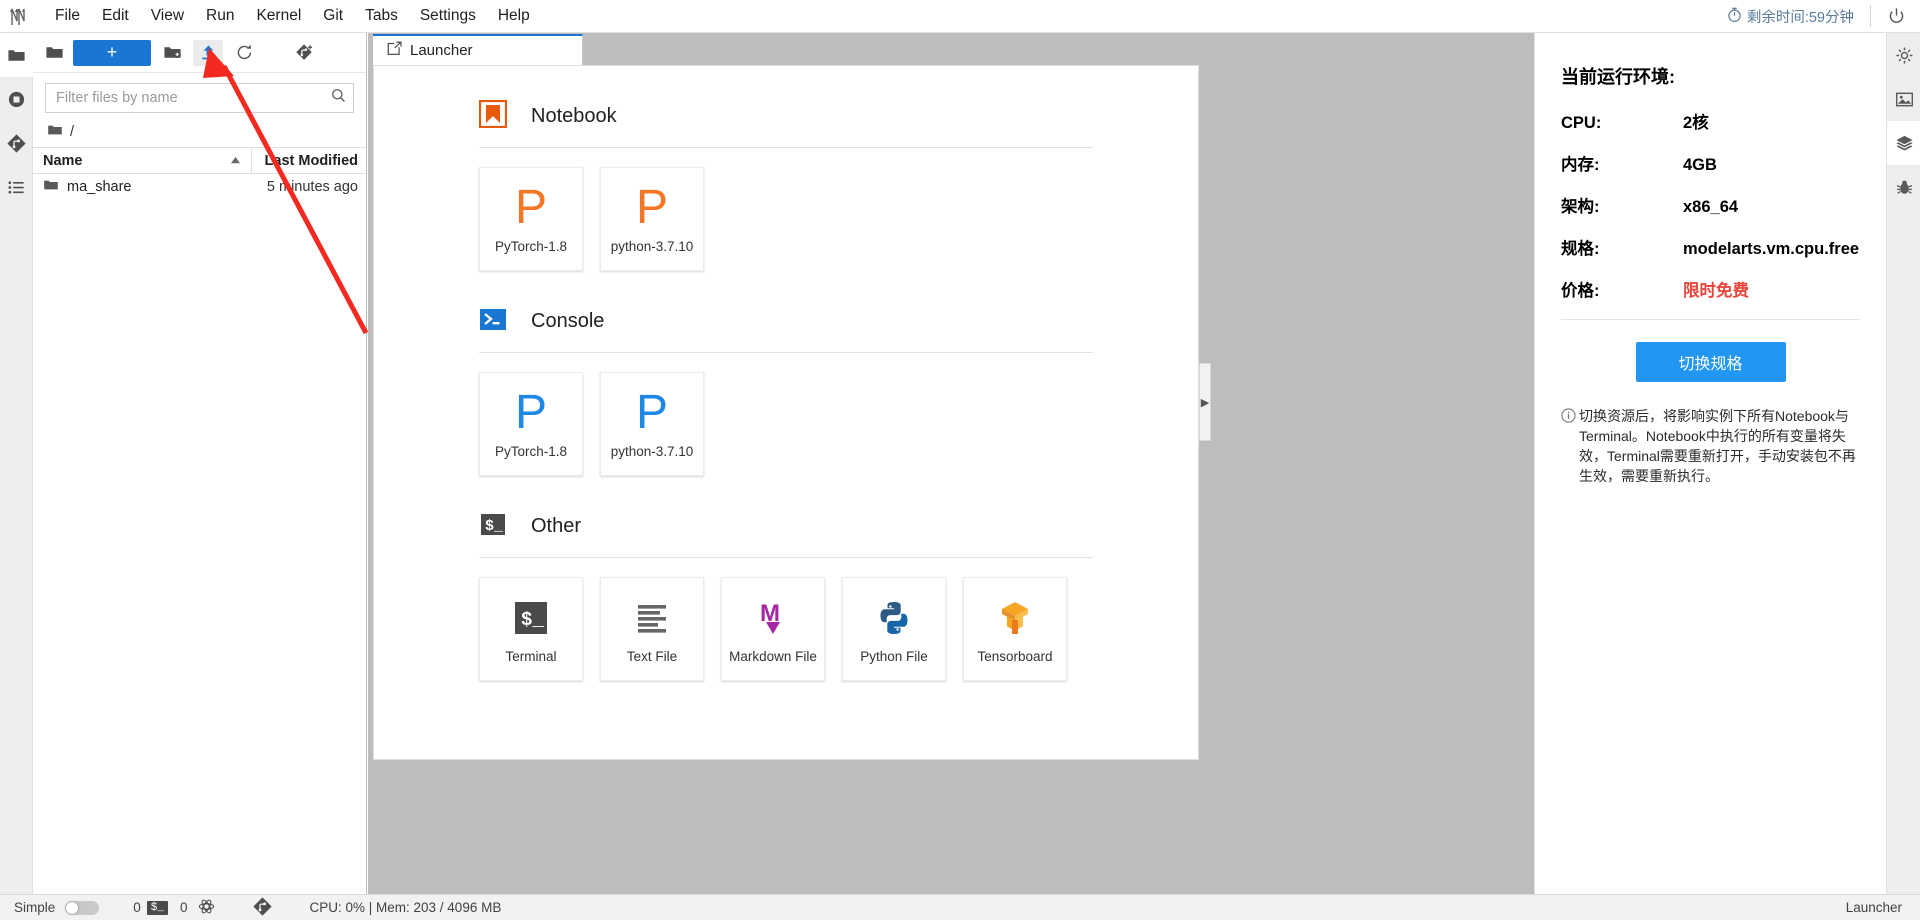  I want to click on text-file-icon, so click(652, 618).